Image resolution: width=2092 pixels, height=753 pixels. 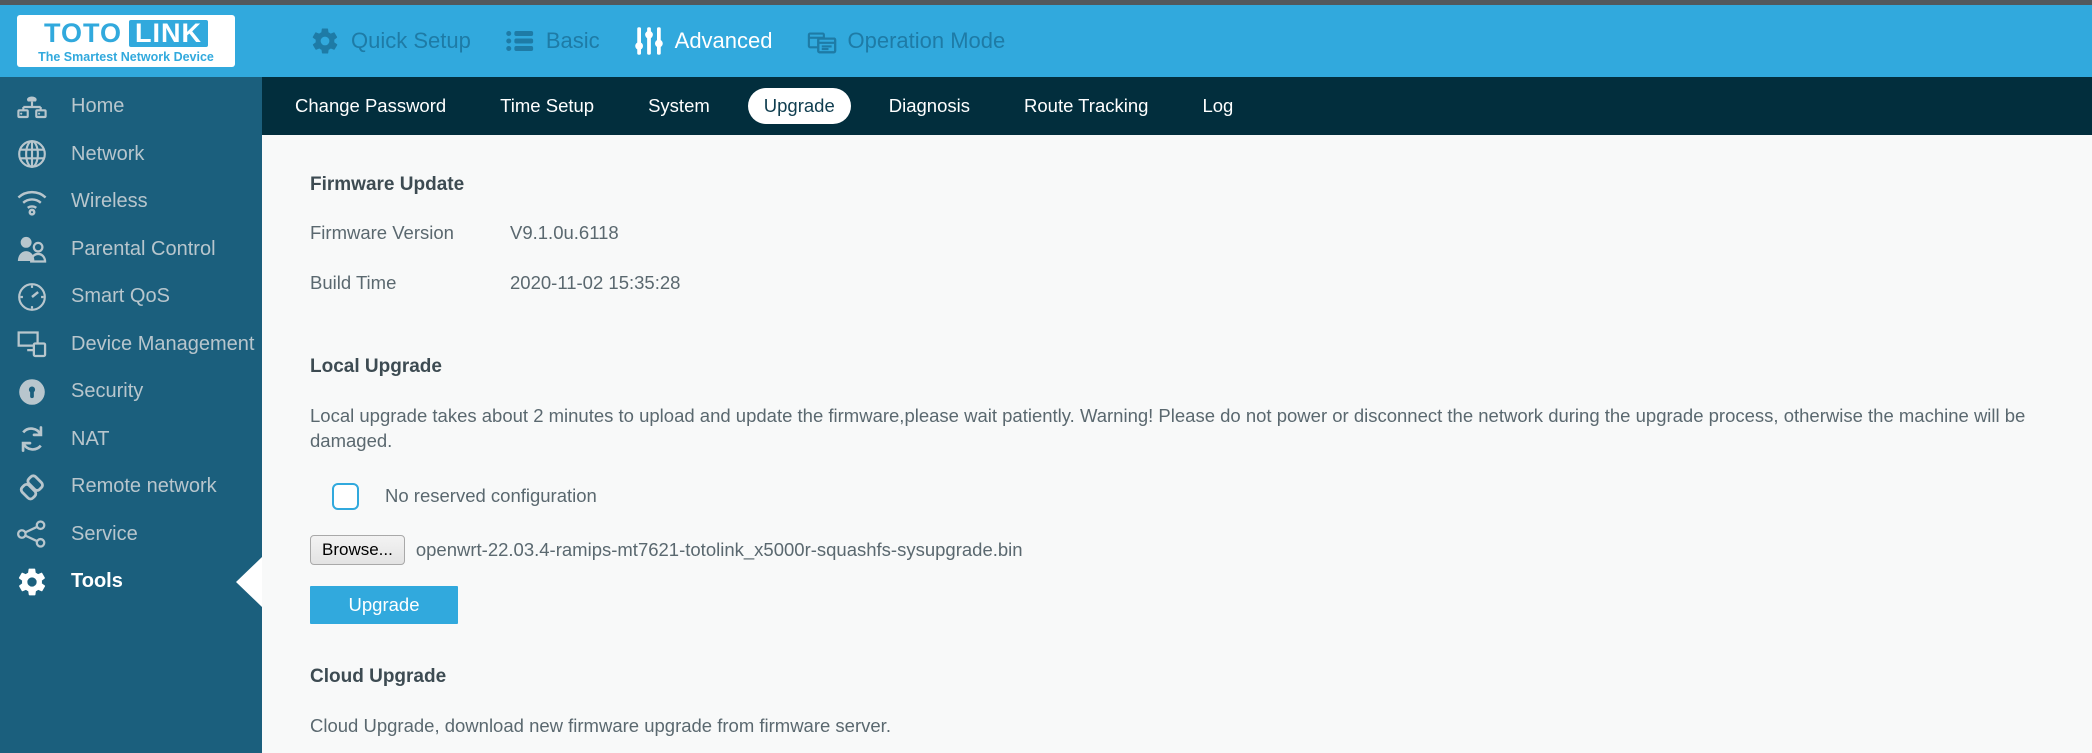 I want to click on refresh-icon, so click(x=32, y=439).